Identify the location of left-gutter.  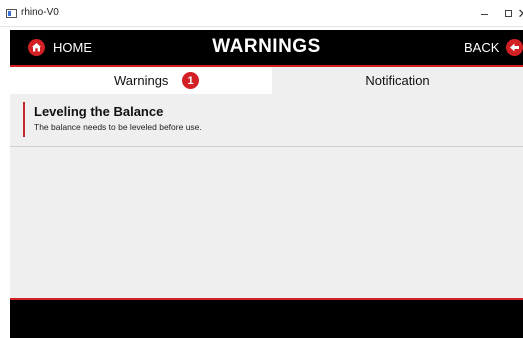
(5, 182).